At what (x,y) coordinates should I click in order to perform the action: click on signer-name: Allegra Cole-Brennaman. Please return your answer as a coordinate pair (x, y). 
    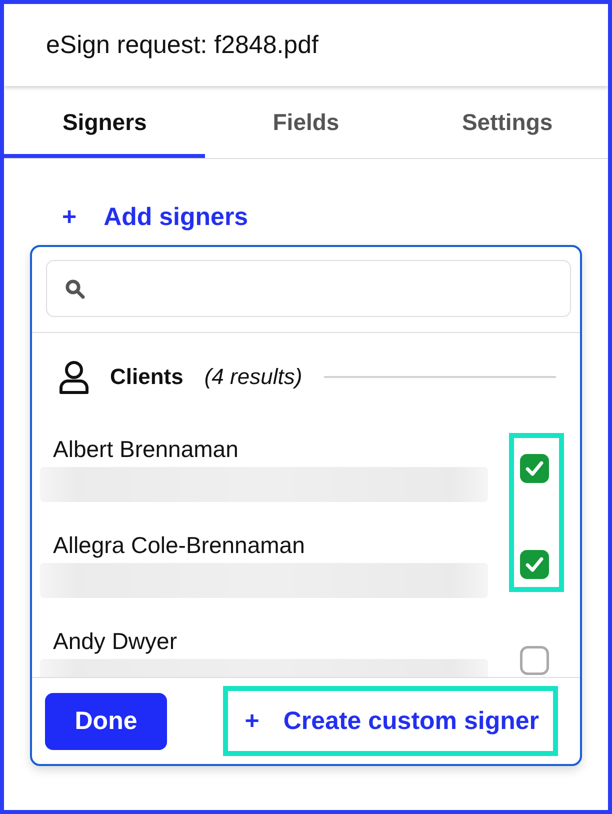
    Looking at the image, I should click on (179, 545).